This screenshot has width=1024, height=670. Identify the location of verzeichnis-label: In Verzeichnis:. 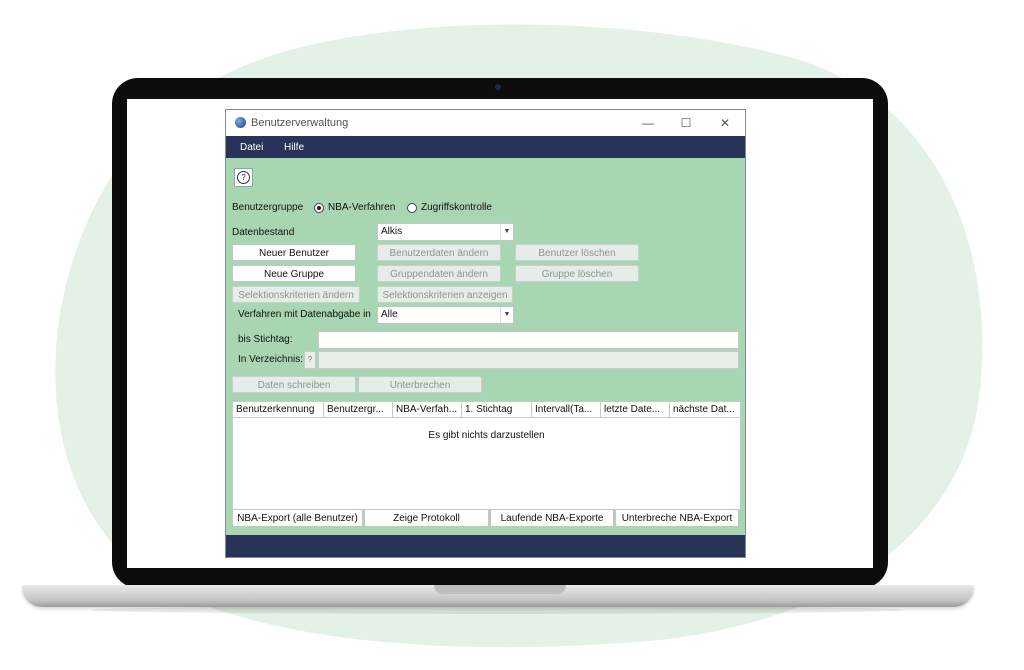
(271, 359).